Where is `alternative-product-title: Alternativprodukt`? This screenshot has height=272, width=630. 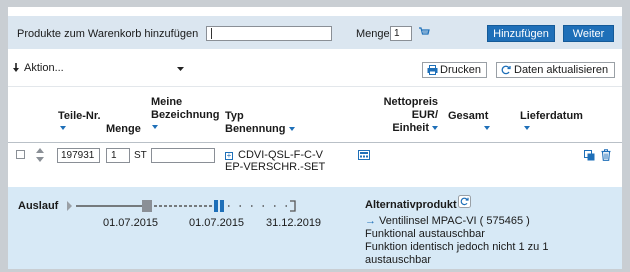 alternative-product-title: Alternativprodukt is located at coordinates (411, 205).